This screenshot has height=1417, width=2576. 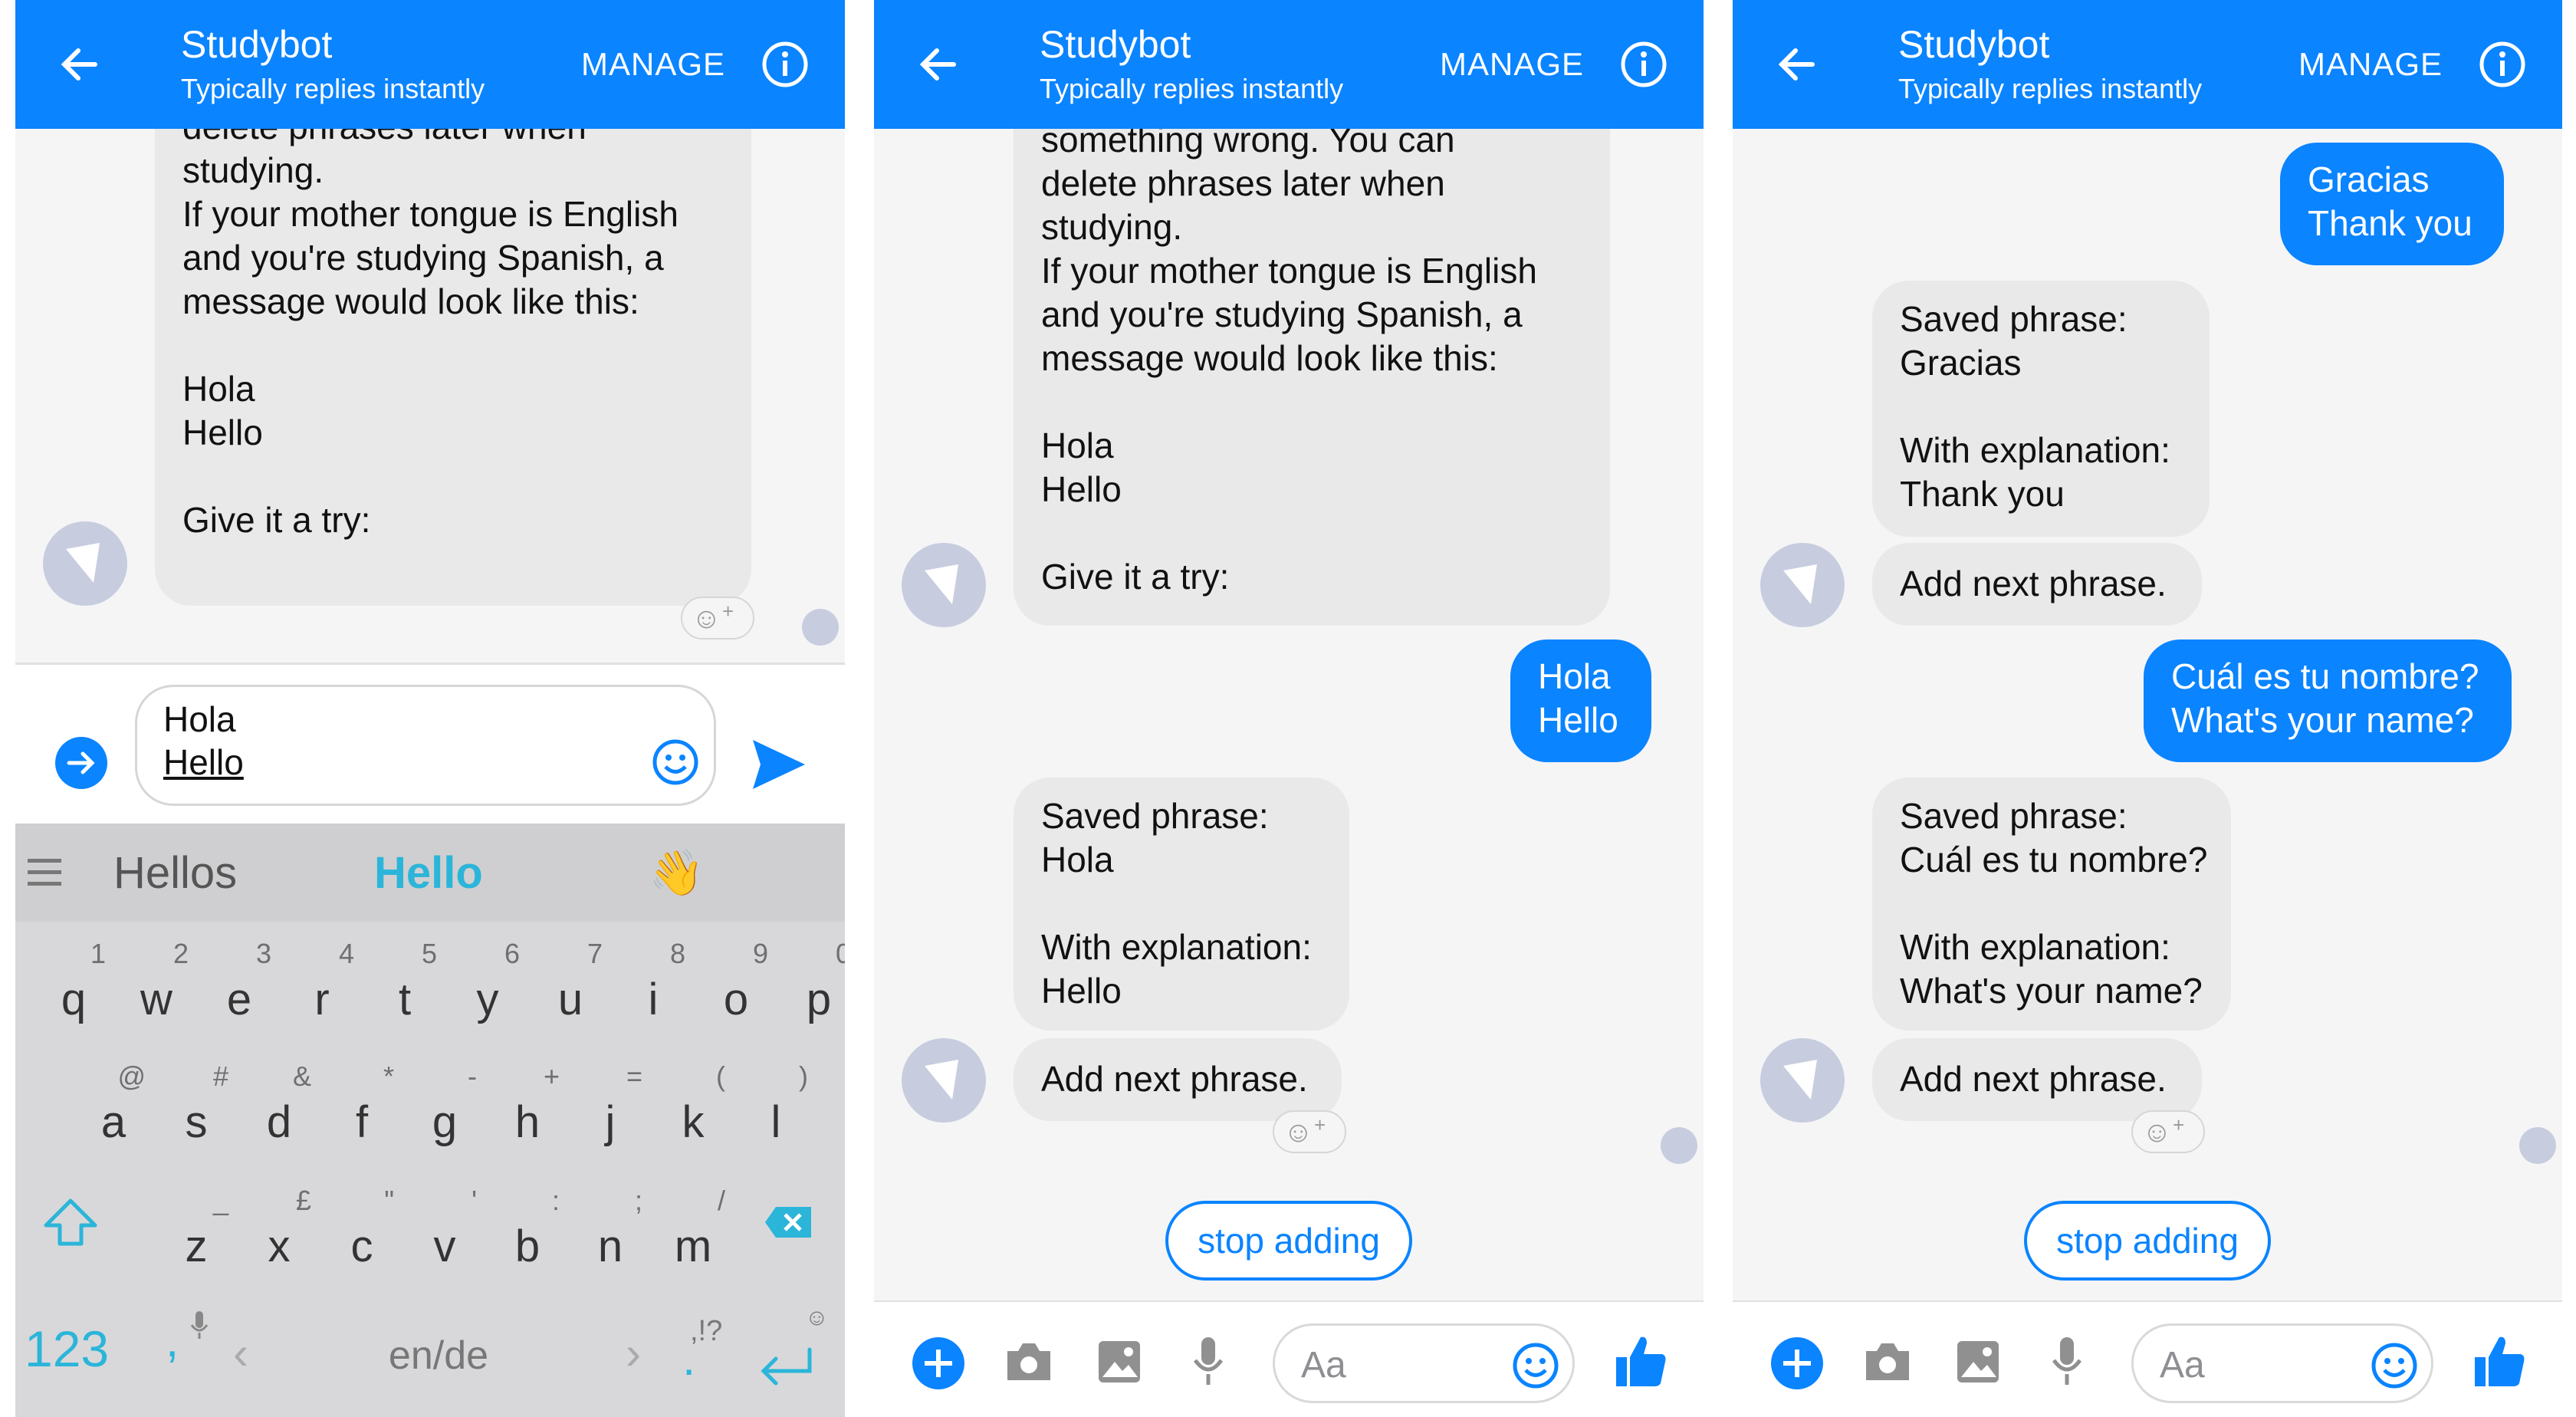 I want to click on menu-icon, so click(x=44, y=873).